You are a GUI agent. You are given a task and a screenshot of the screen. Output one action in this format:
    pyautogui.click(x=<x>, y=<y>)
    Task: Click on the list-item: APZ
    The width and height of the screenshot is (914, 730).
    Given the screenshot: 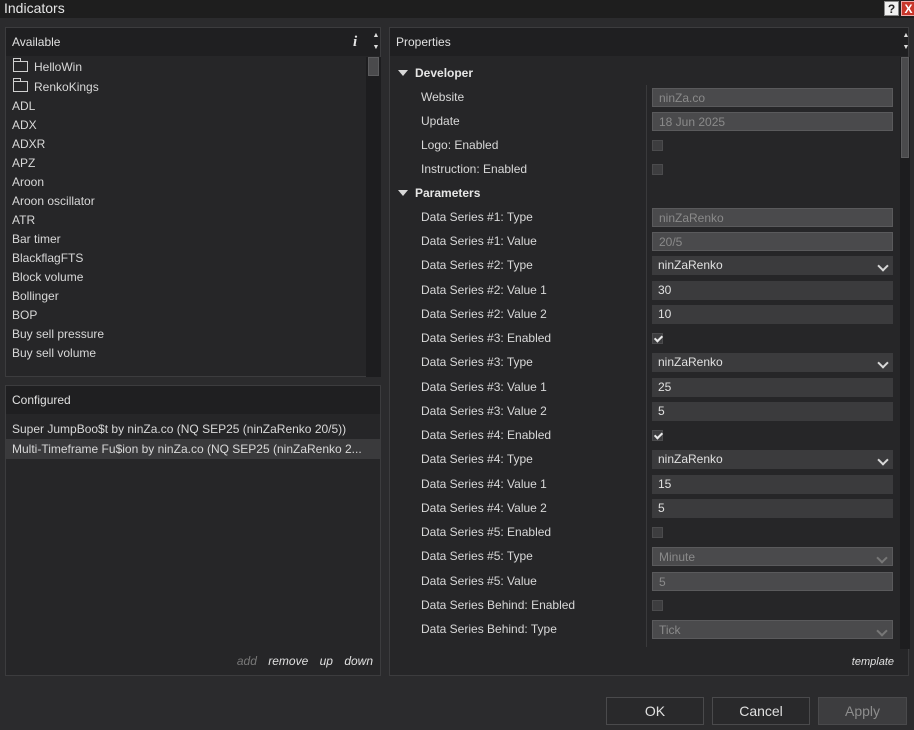 What is the action you would take?
    pyautogui.click(x=186, y=163)
    